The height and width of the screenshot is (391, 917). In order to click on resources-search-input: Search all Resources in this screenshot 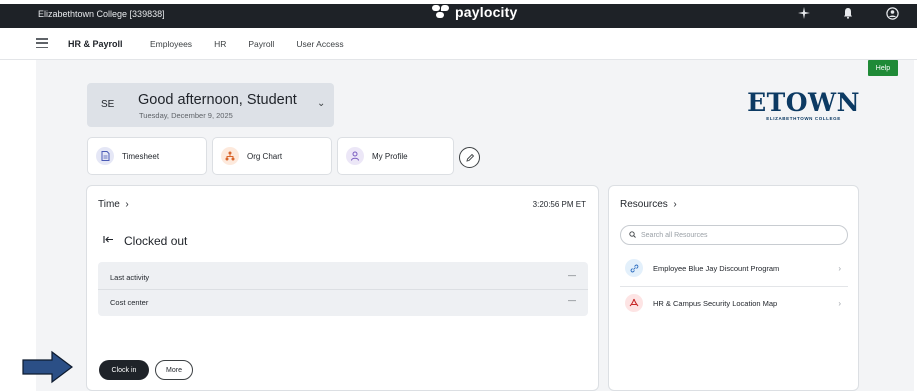, I will do `click(734, 235)`.